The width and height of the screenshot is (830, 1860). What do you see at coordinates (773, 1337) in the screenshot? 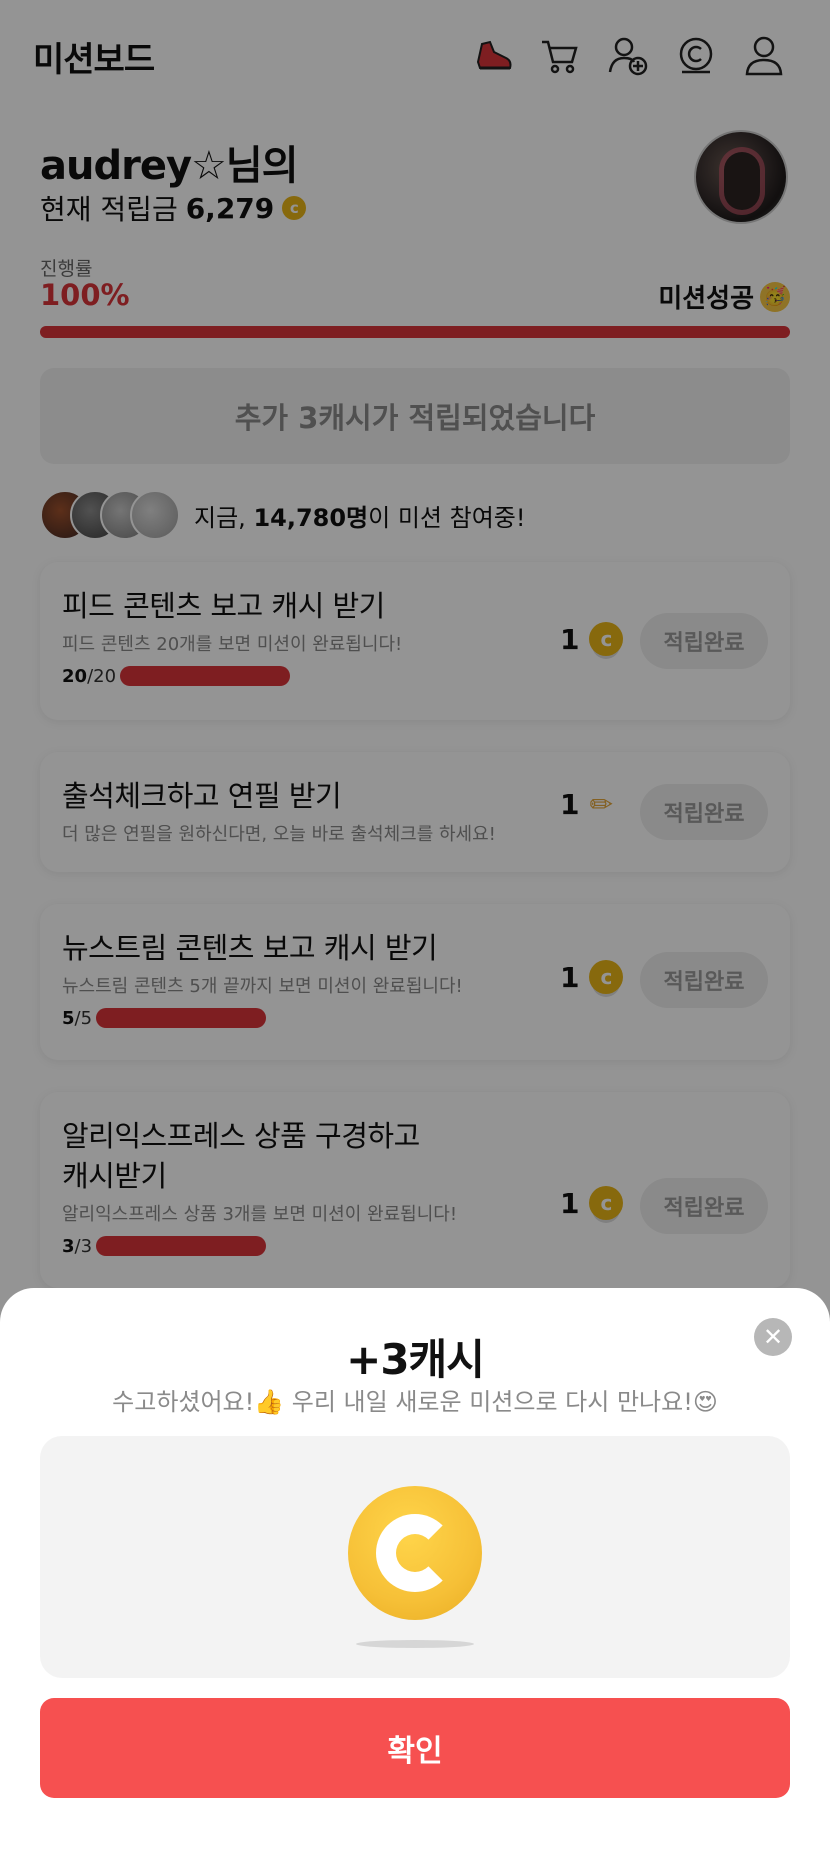
I see `close-icon: ✕` at bounding box center [773, 1337].